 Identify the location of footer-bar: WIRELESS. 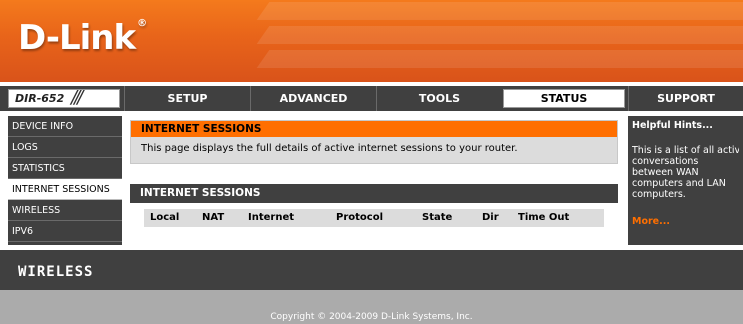
(371, 270).